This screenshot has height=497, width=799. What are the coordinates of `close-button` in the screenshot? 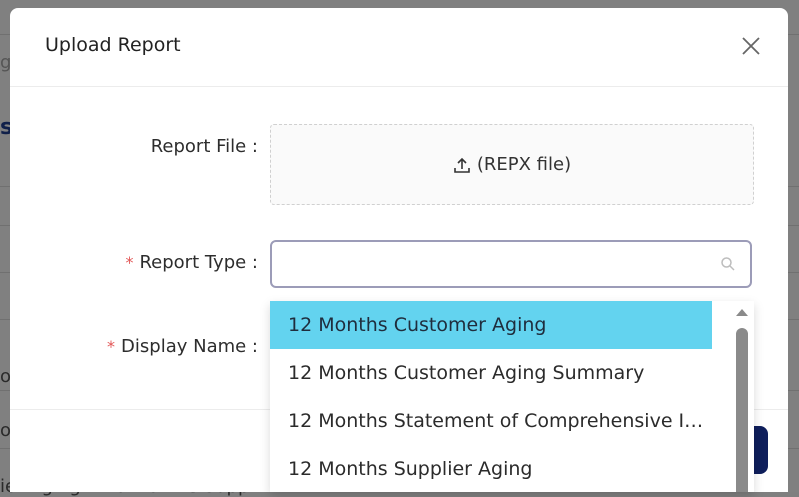 It's located at (751, 46).